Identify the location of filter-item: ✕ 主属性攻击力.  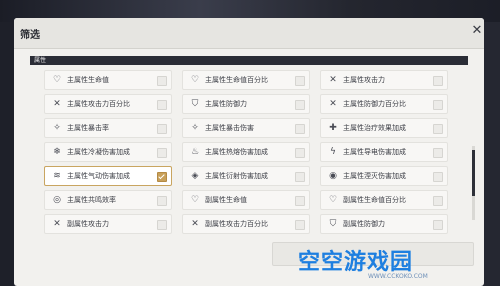
(384, 80).